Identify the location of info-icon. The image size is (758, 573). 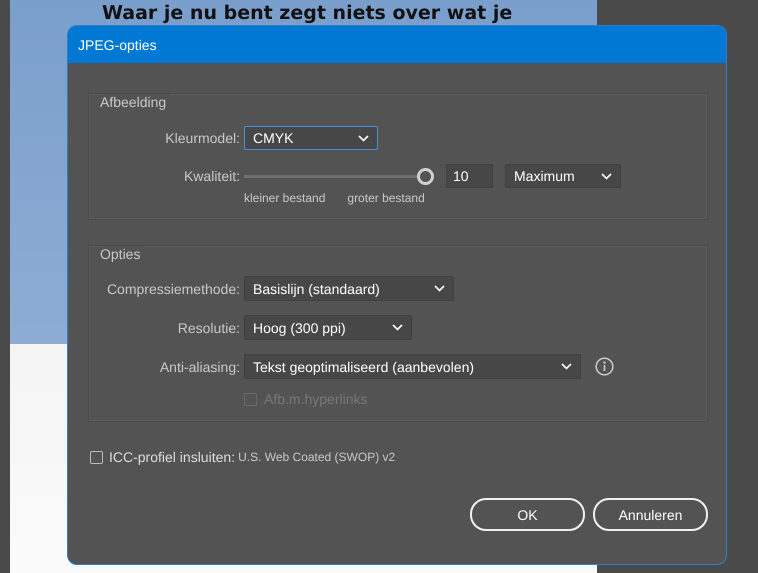
(604, 366).